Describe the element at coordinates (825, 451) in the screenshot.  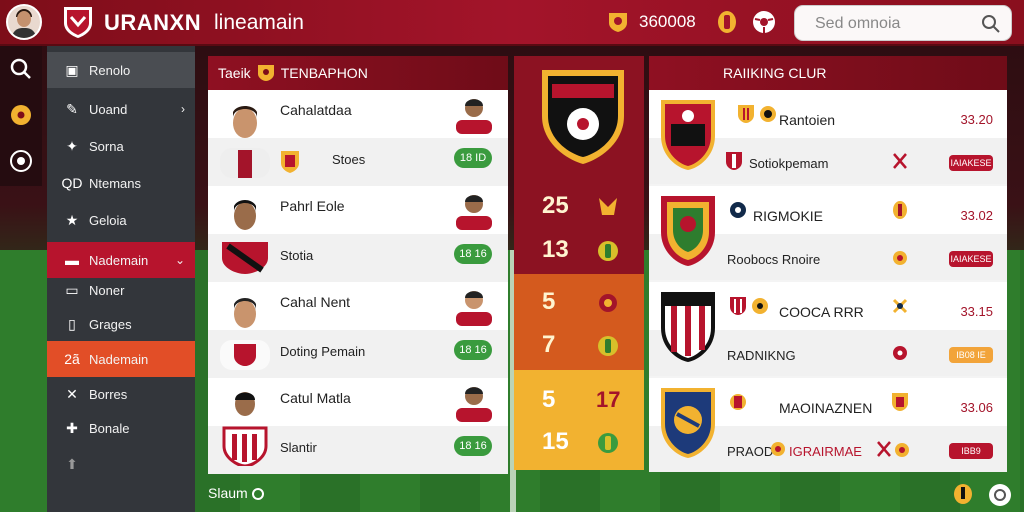
I see `club-sub-2: IGRAIRMAE` at that location.